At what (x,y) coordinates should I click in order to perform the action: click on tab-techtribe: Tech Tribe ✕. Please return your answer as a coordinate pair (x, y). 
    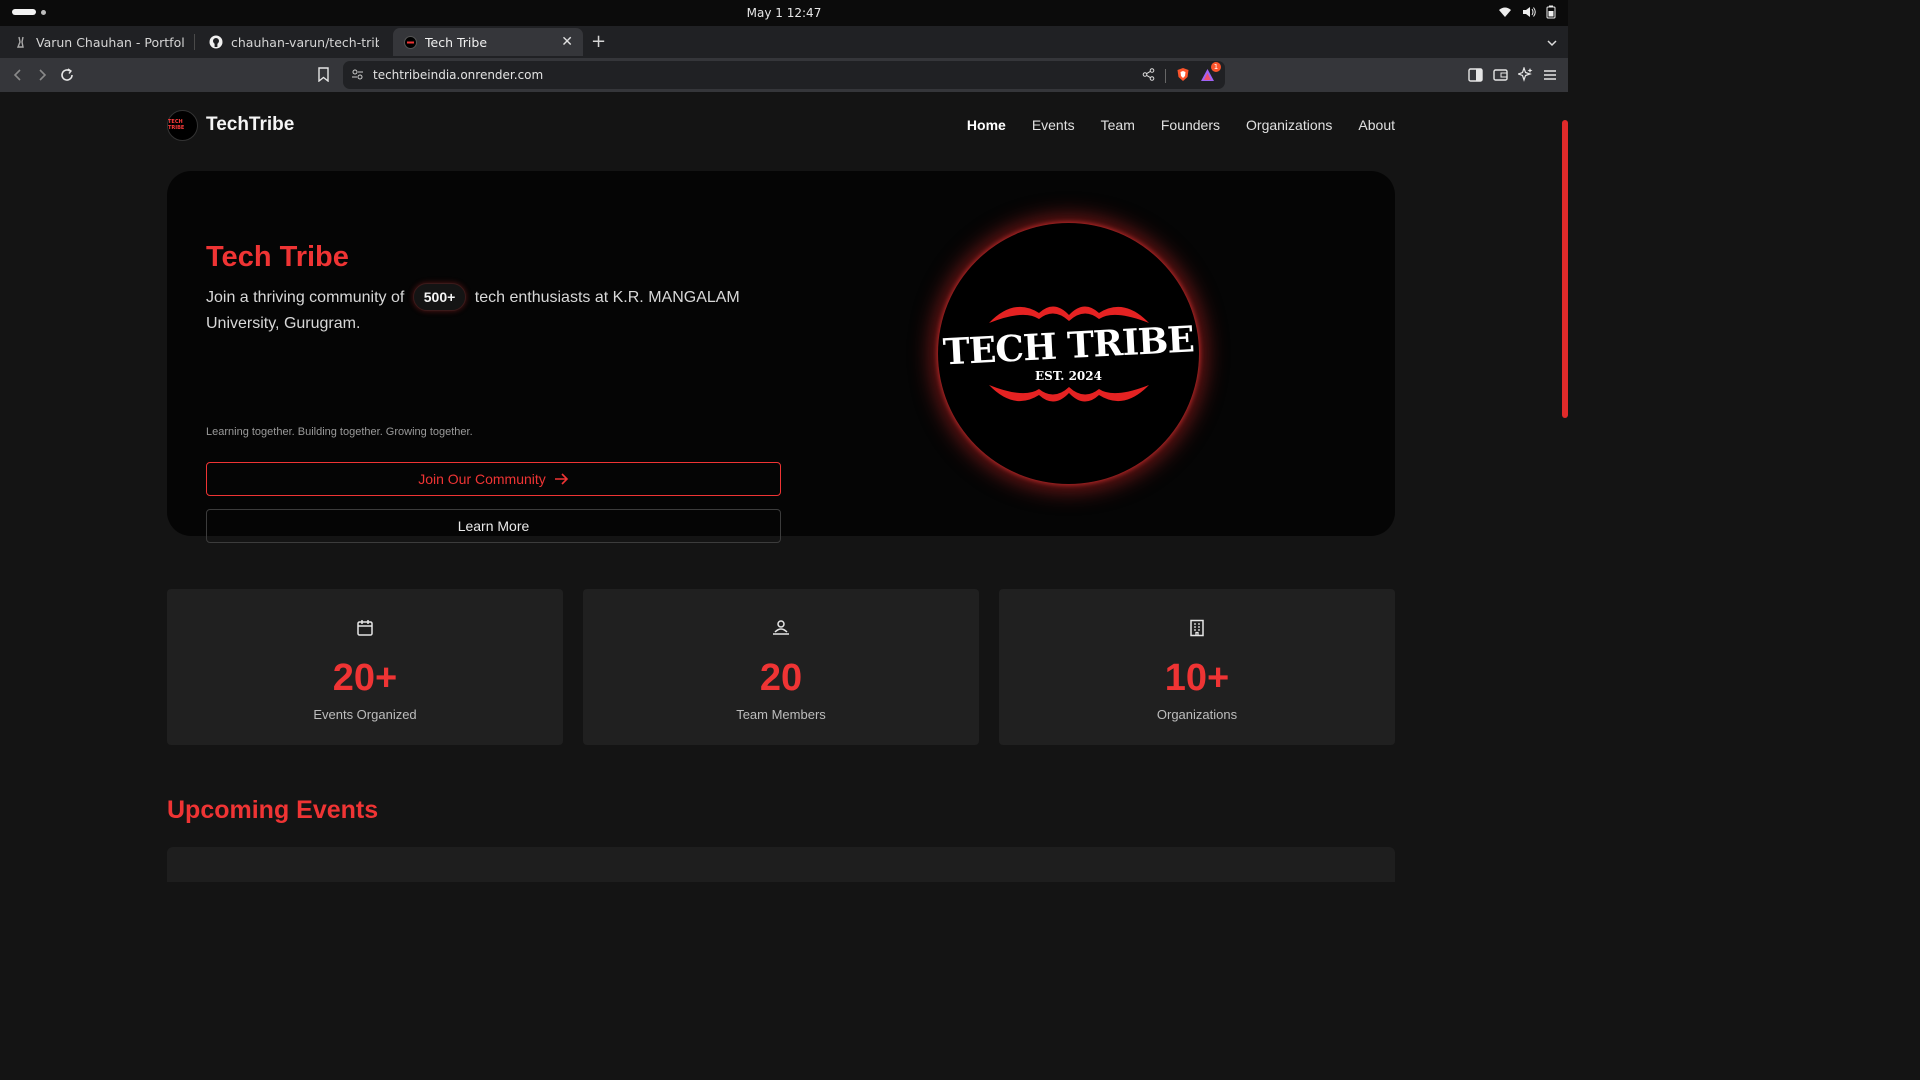
    Looking at the image, I should click on (488, 42).